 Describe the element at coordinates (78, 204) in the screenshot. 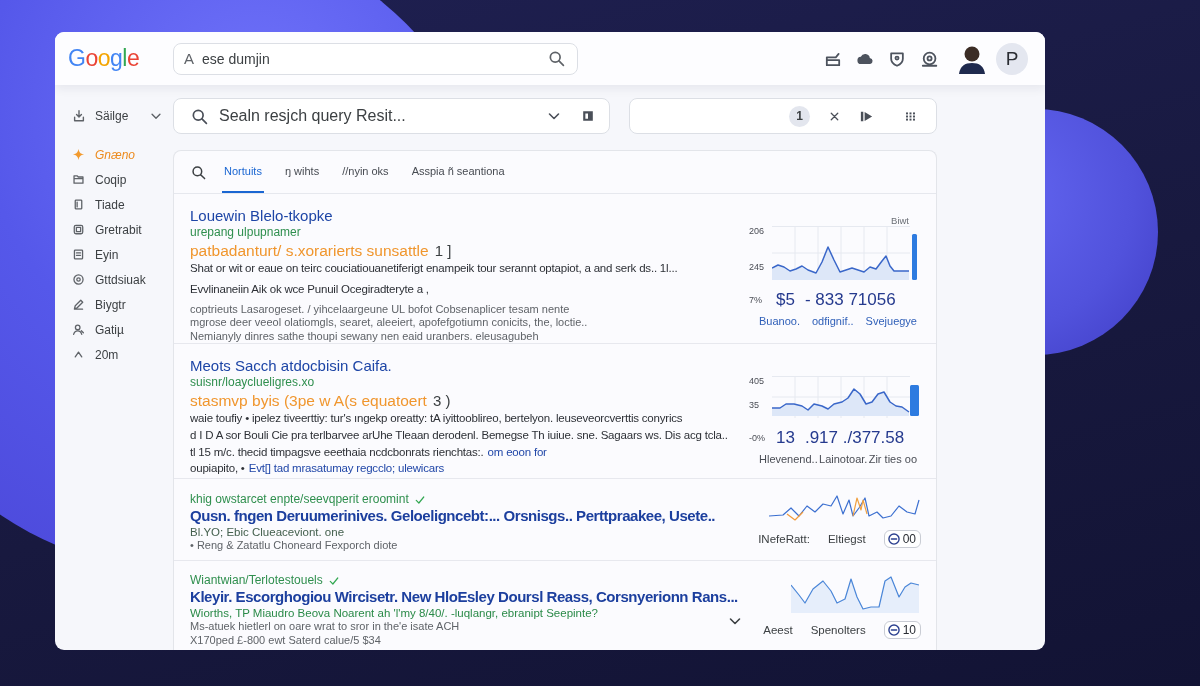

I see `document-icon` at that location.